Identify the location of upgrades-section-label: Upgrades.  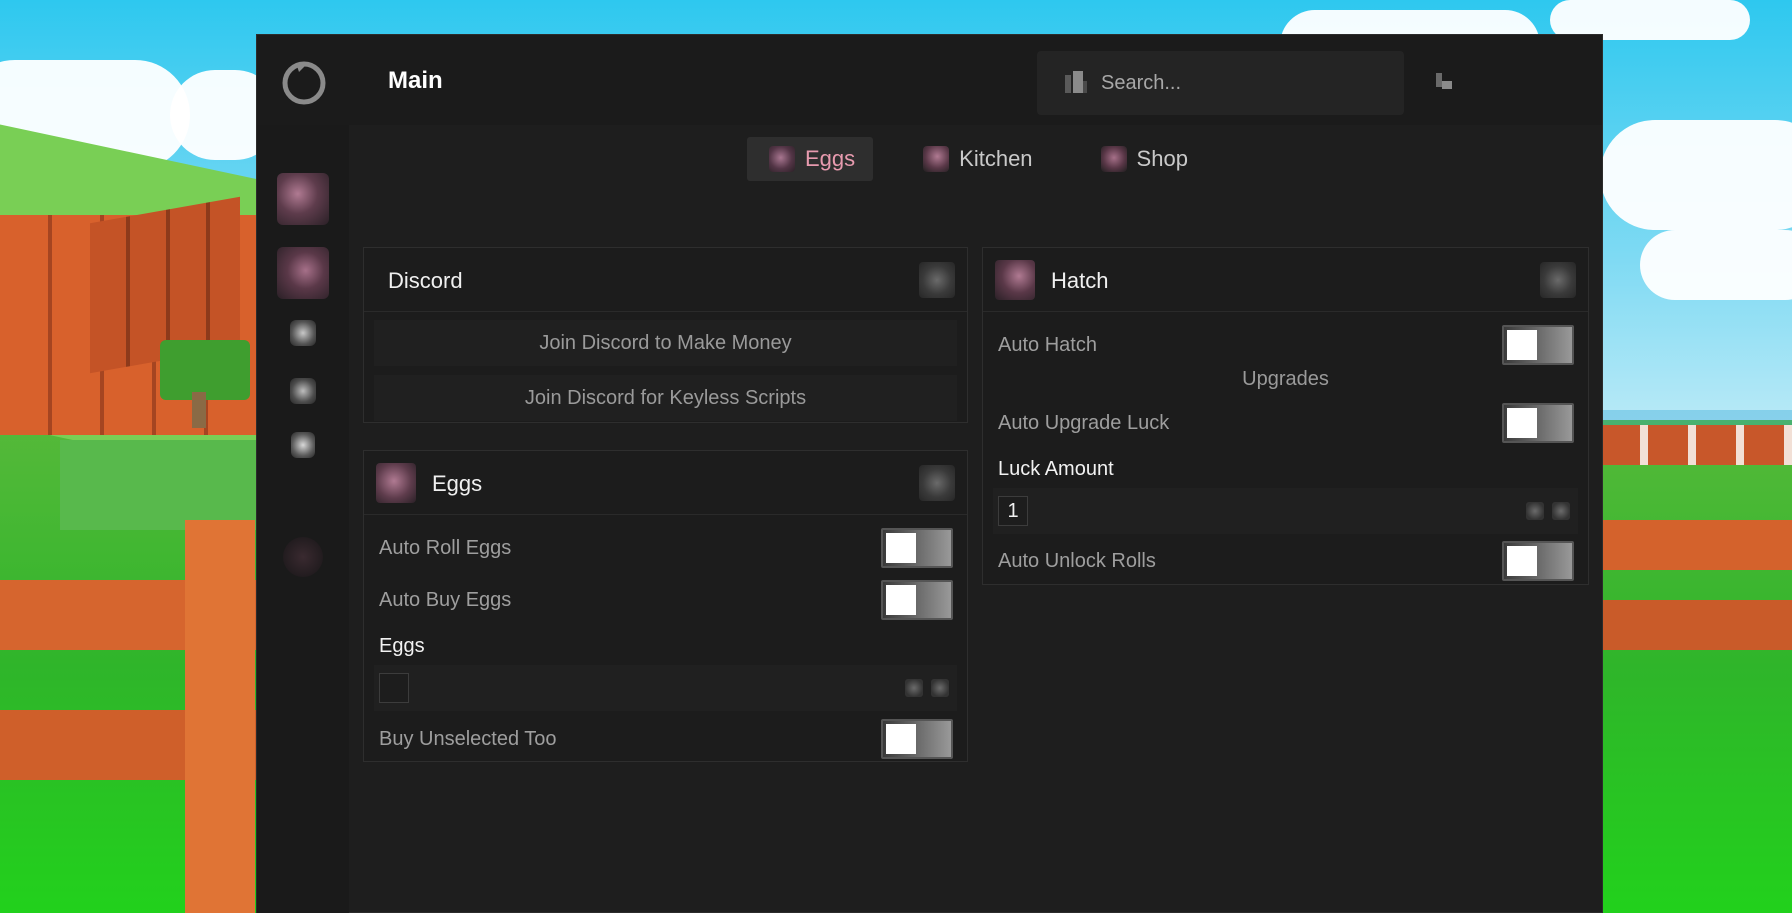
(1285, 379).